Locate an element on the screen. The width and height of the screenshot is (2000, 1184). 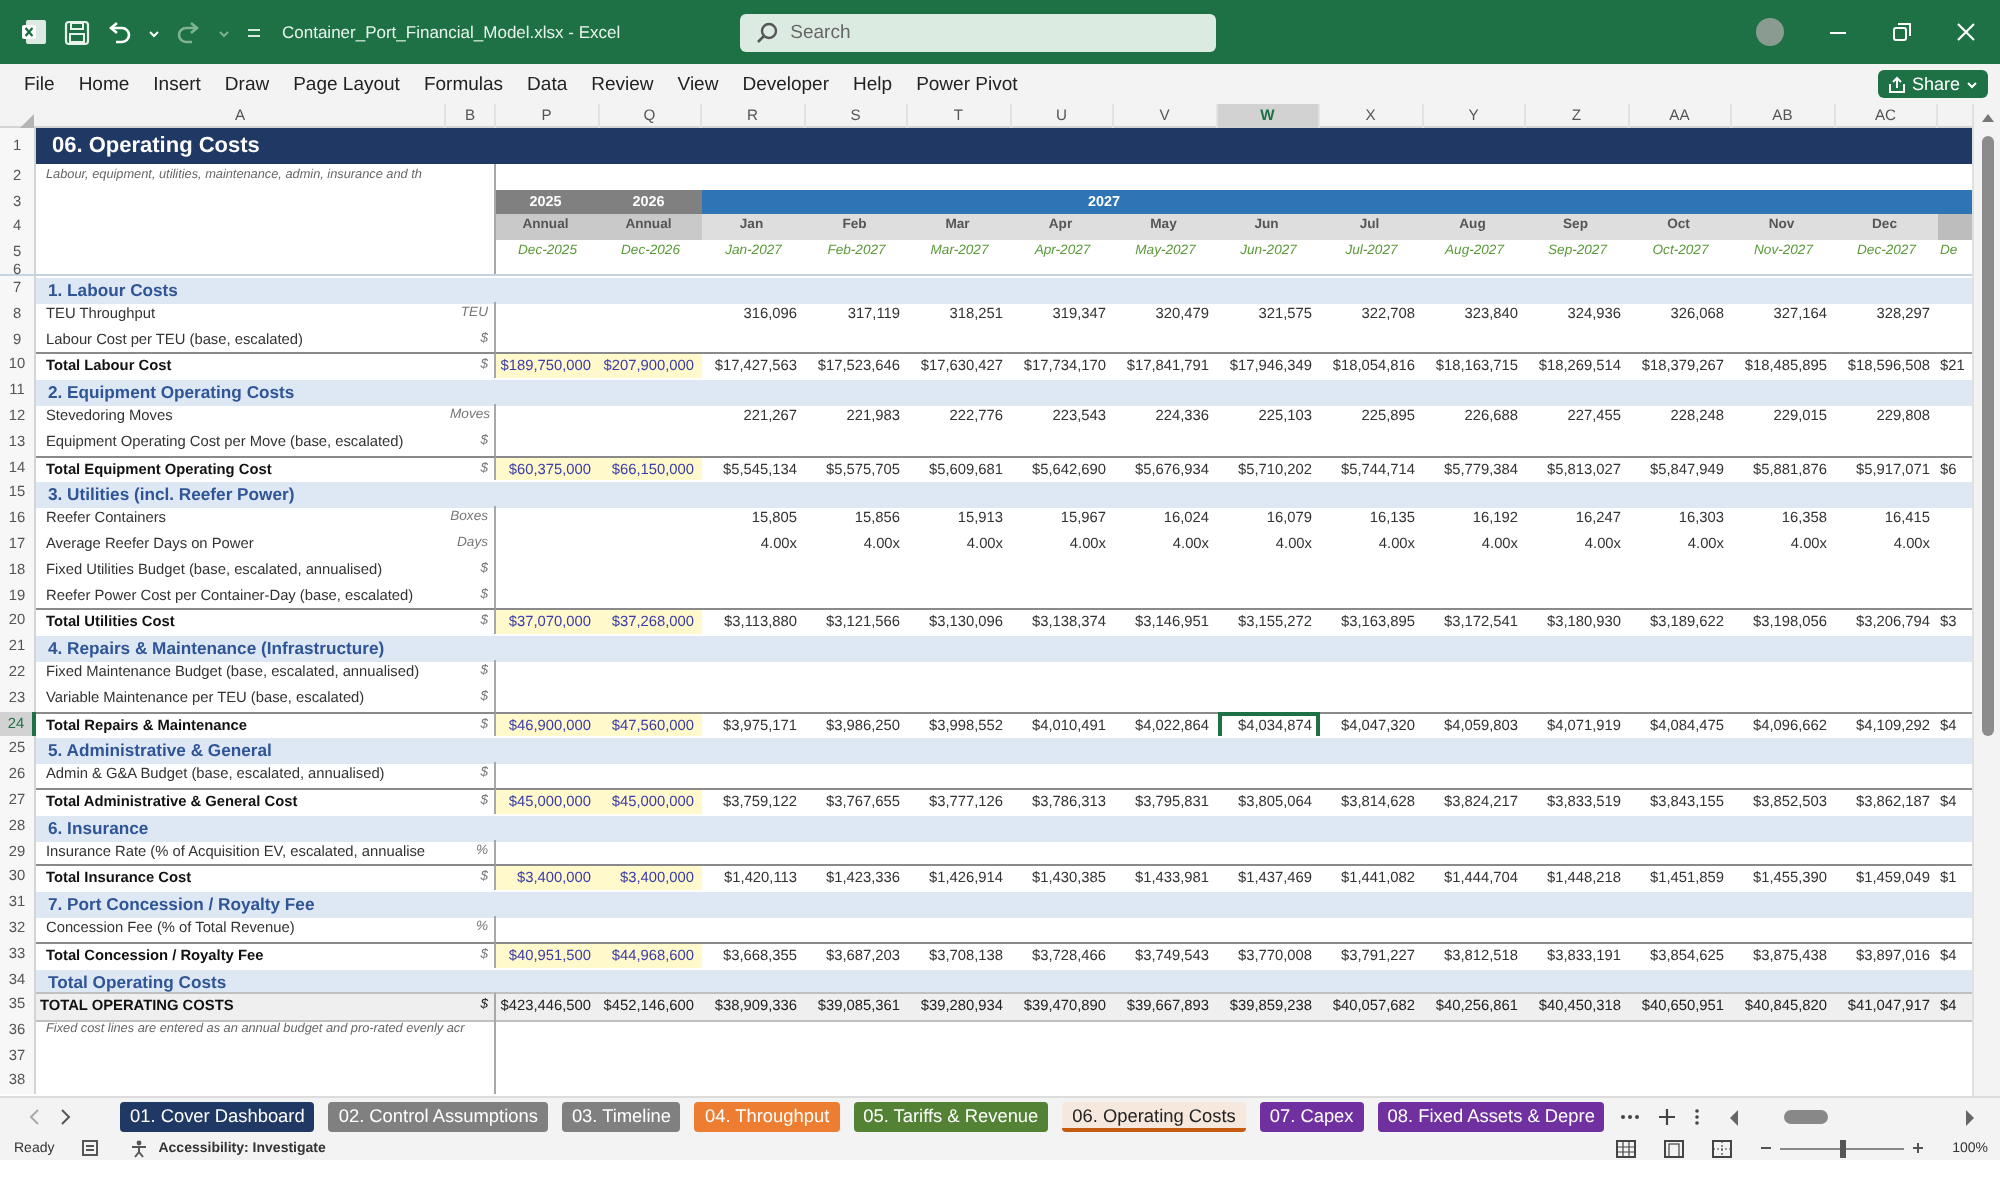
zoom-out-icon is located at coordinates (1766, 1148).